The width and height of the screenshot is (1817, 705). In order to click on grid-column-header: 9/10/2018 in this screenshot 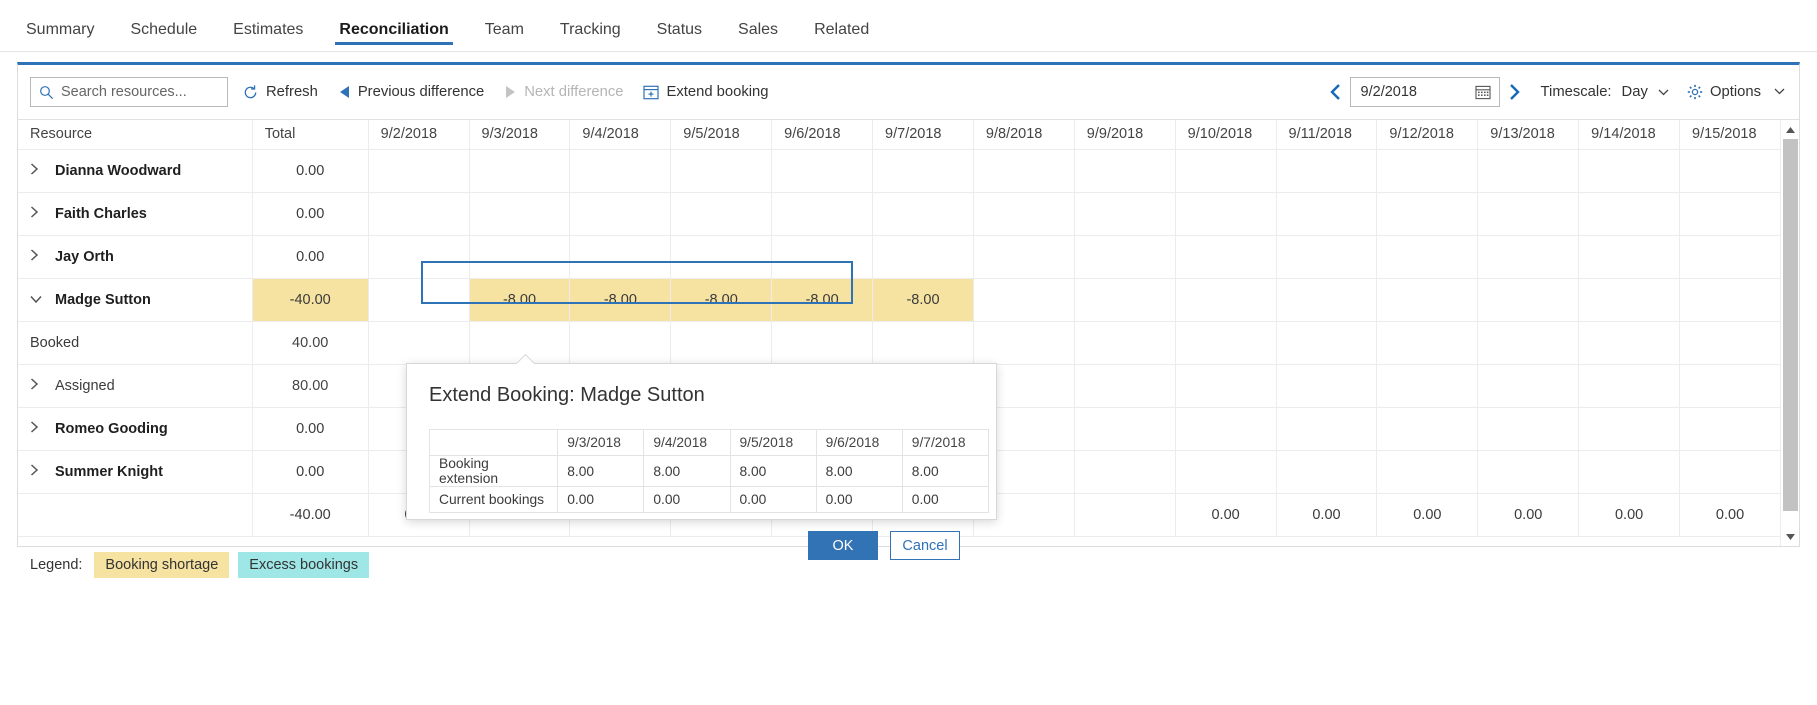, I will do `click(1226, 135)`.